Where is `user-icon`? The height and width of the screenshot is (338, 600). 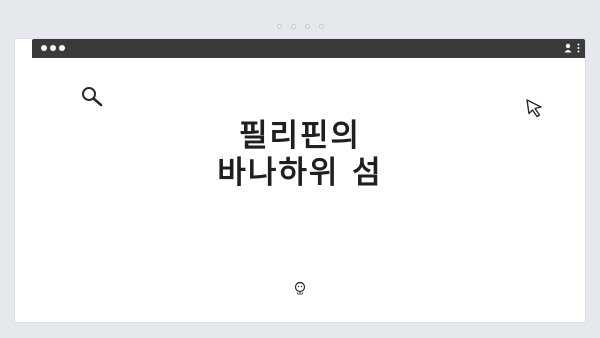
user-icon is located at coordinates (568, 48).